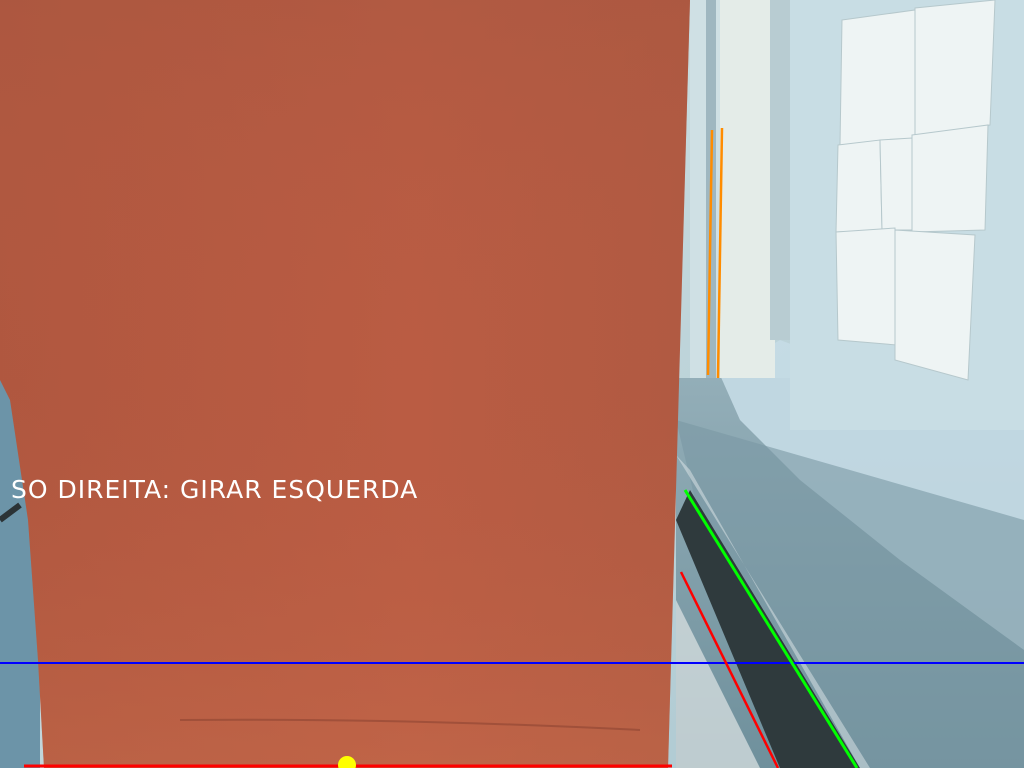  Describe the element at coordinates (215, 489) in the screenshot. I see `status-text: SO DIREITA: GIRAR ESQUERDA` at that location.